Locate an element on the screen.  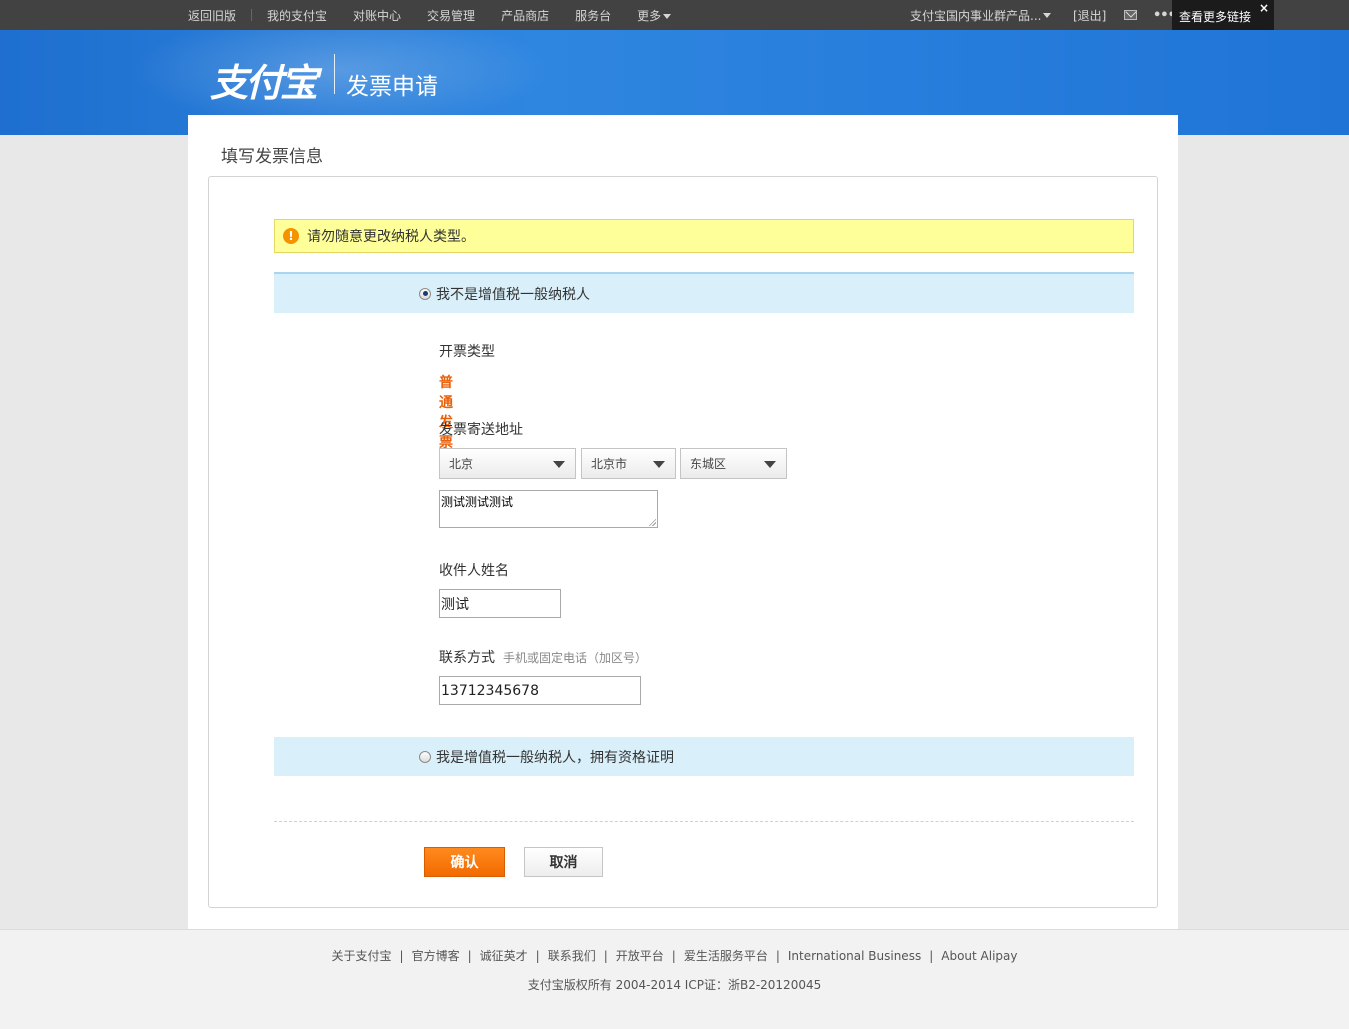
option-label: 我是增值税一般纳税人，拥有资格证明 is located at coordinates (555, 757).